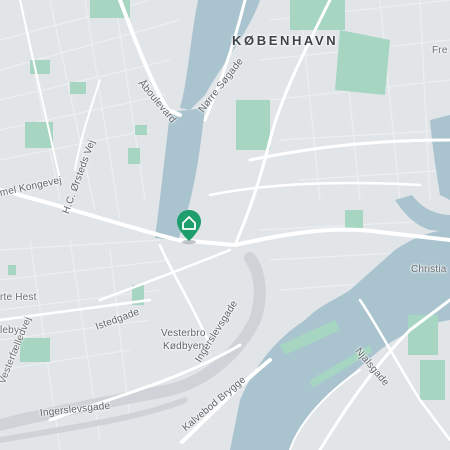 This screenshot has width=450, height=450. I want to click on location-marker, so click(189, 228).